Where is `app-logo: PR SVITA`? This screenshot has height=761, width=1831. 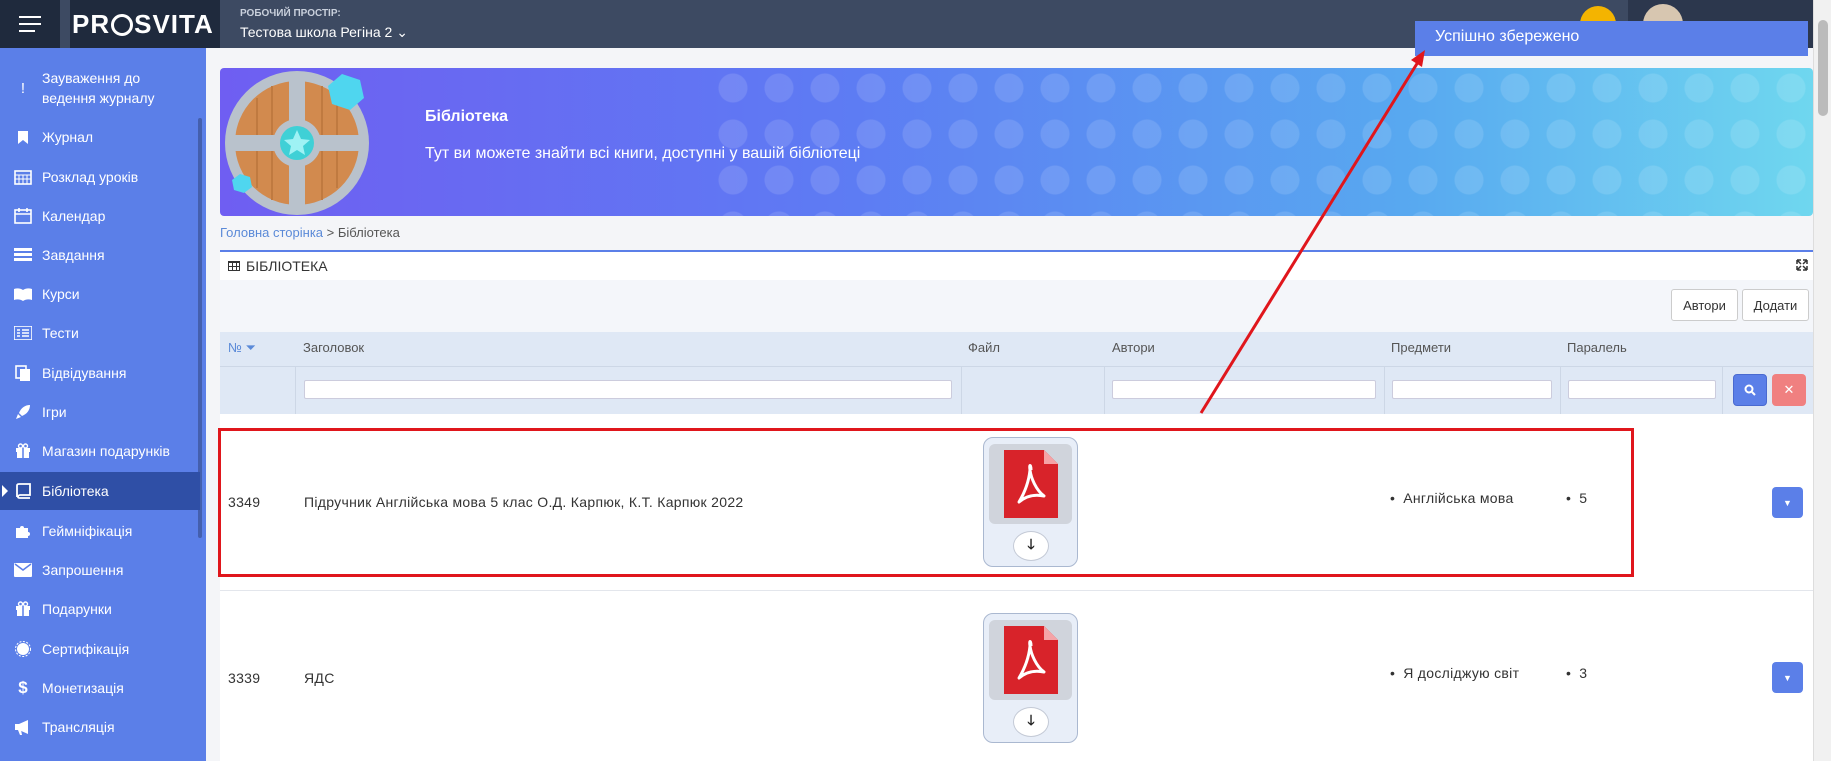 app-logo: PR SVITA is located at coordinates (145, 24).